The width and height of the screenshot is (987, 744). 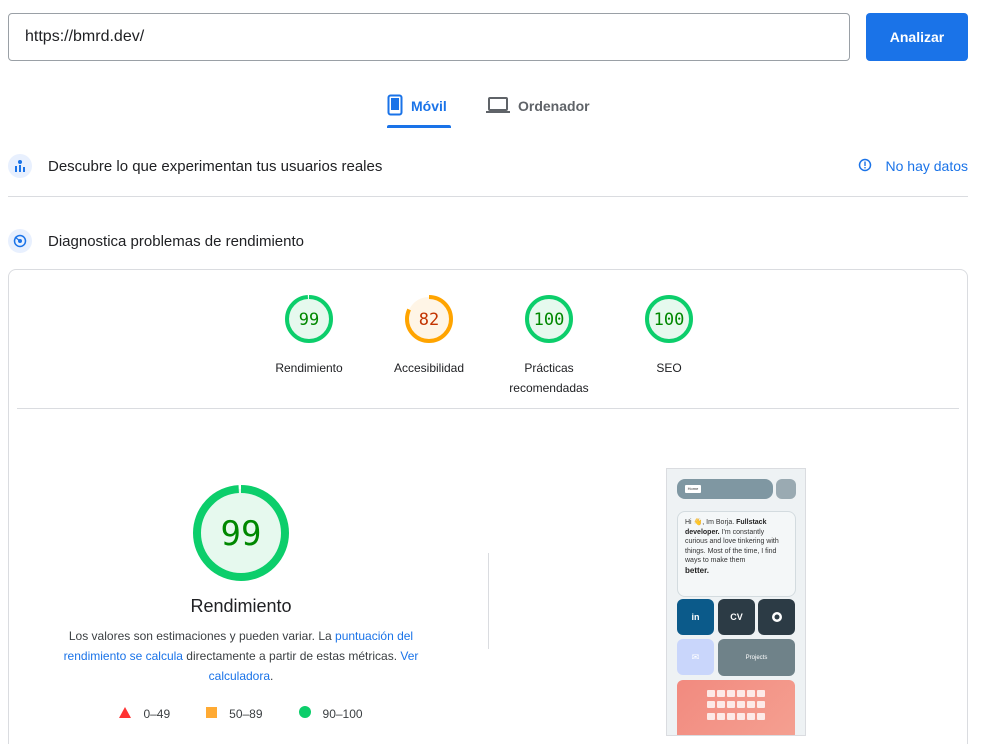 I want to click on gauge-ring: 99, so click(x=309, y=319).